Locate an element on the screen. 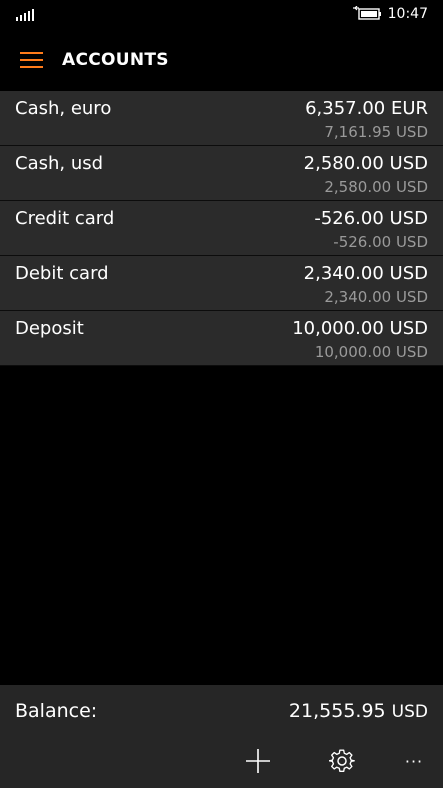 The image size is (443, 788). hamburger-menu-icon is located at coordinates (31, 60).